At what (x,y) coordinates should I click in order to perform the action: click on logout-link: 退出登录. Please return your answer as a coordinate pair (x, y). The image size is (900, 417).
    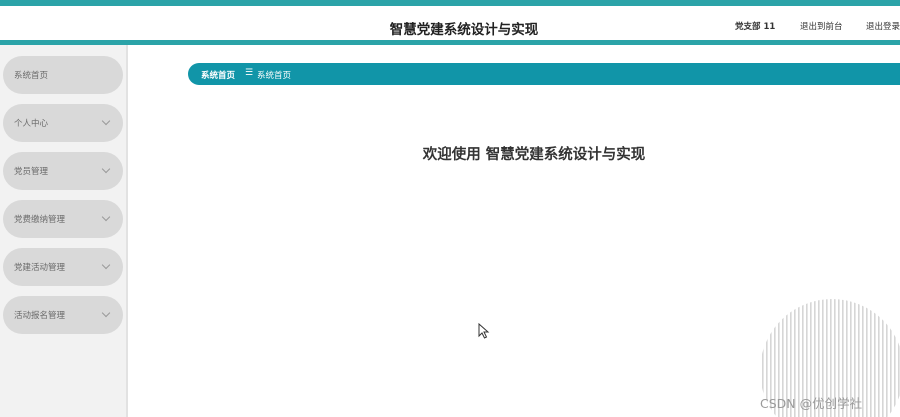
    Looking at the image, I should click on (883, 26).